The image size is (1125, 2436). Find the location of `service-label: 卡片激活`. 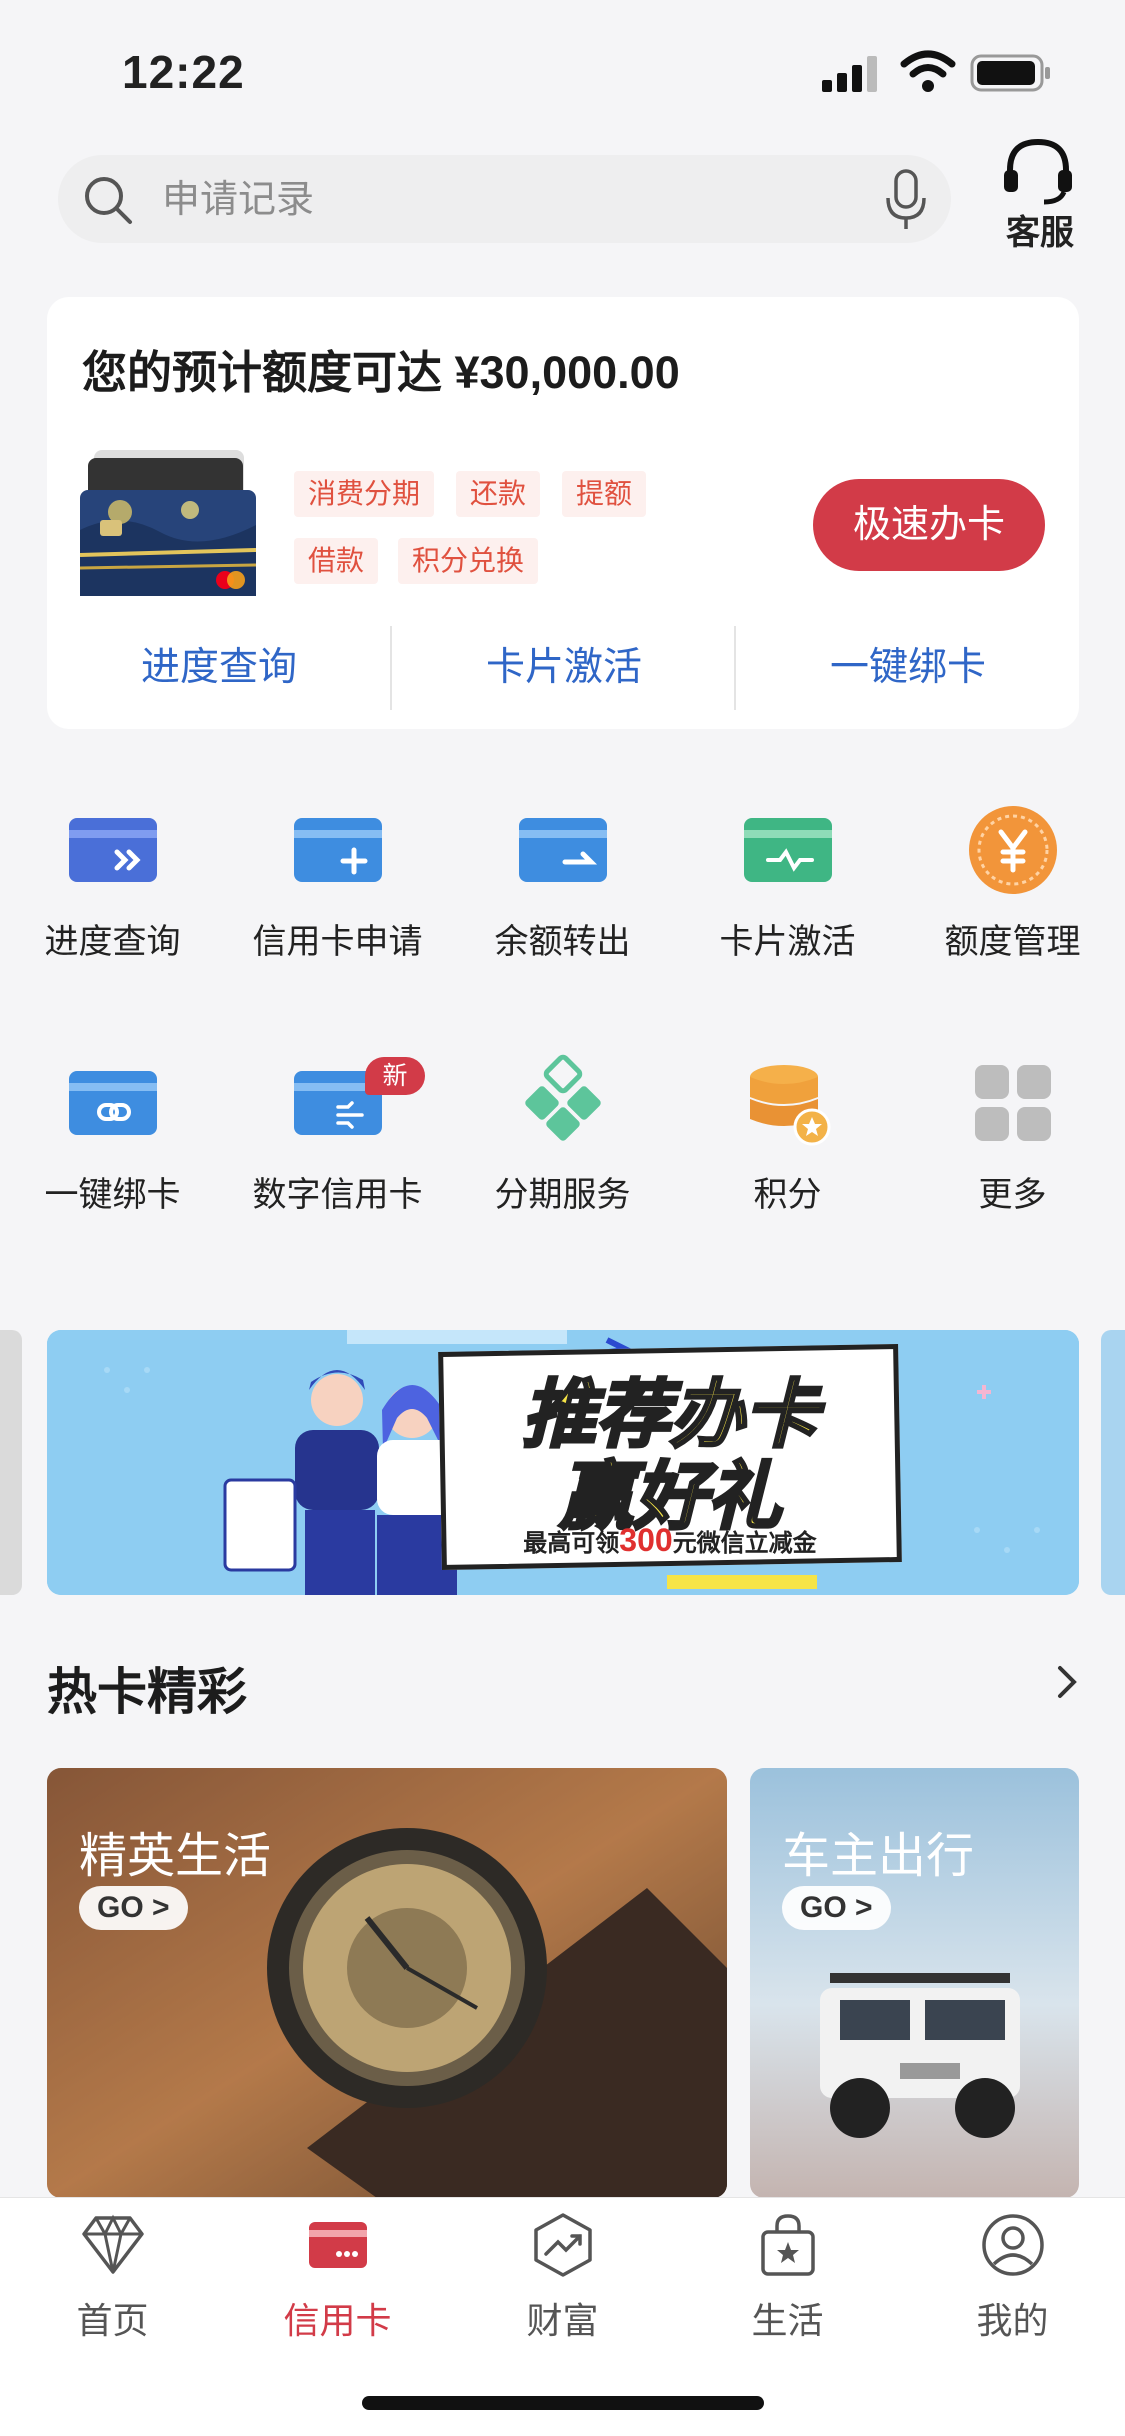

service-label: 卡片激活 is located at coordinates (787, 942).